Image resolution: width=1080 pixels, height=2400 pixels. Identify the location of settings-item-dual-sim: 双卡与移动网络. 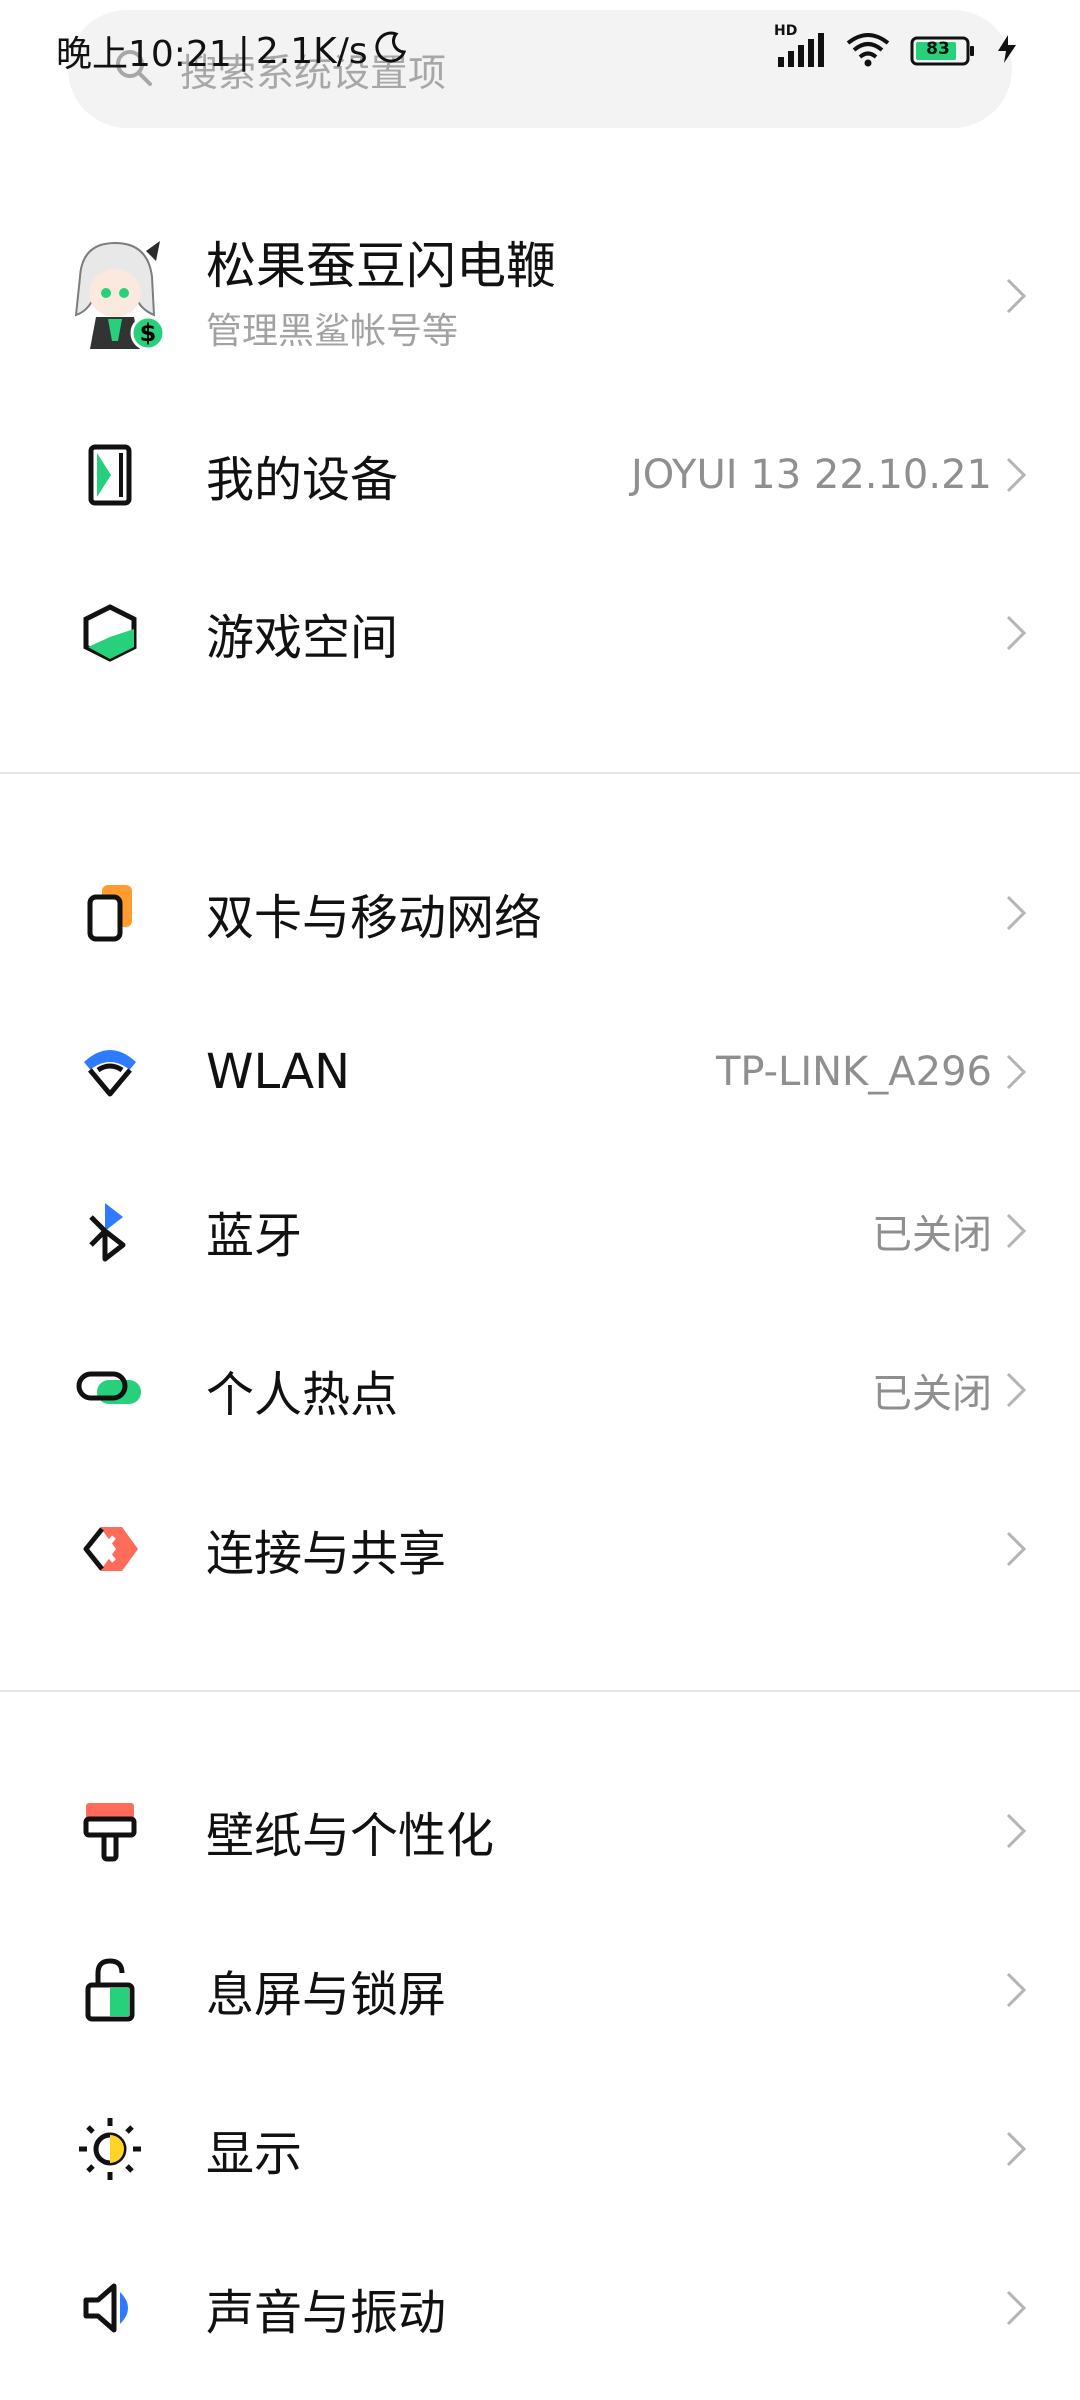
(540, 913).